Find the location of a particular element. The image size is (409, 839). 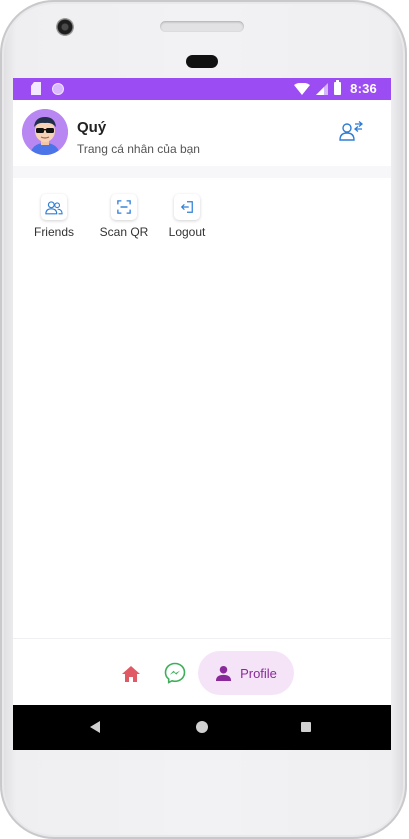

messenger-icon is located at coordinates (175, 673).